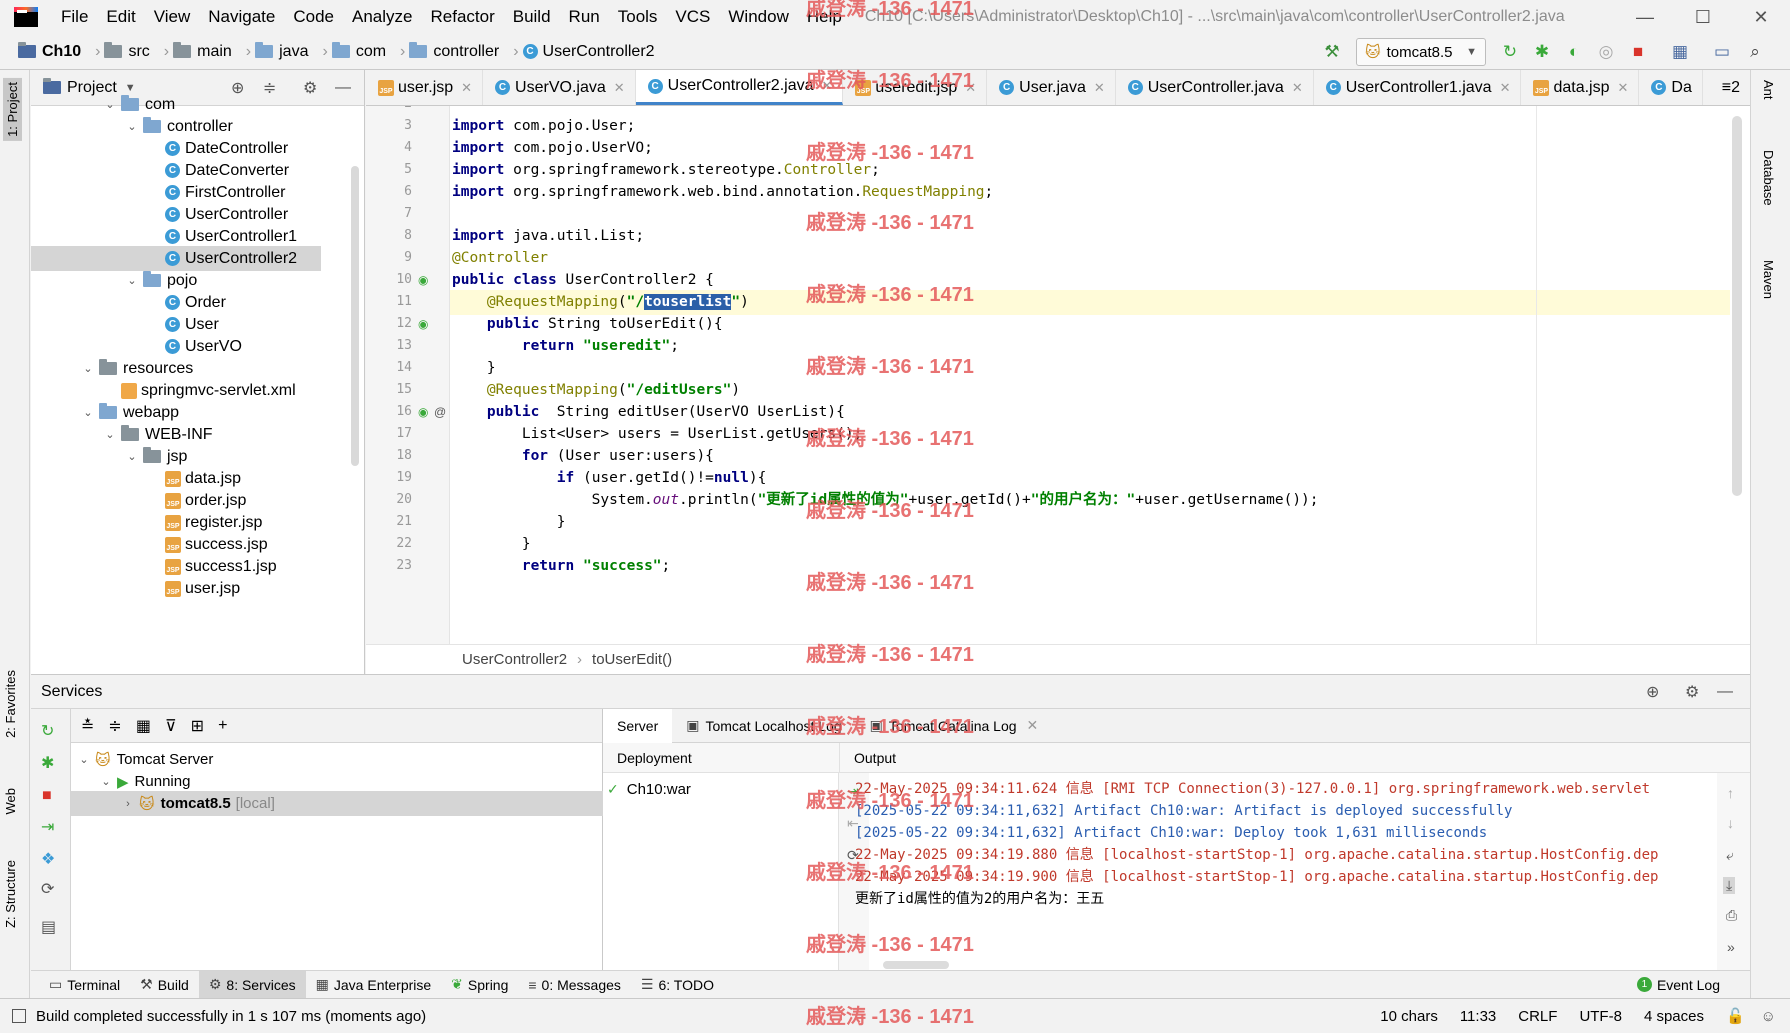 The width and height of the screenshot is (1790, 1033). I want to click on bottom-tab: ❦ Spring, so click(479, 985).